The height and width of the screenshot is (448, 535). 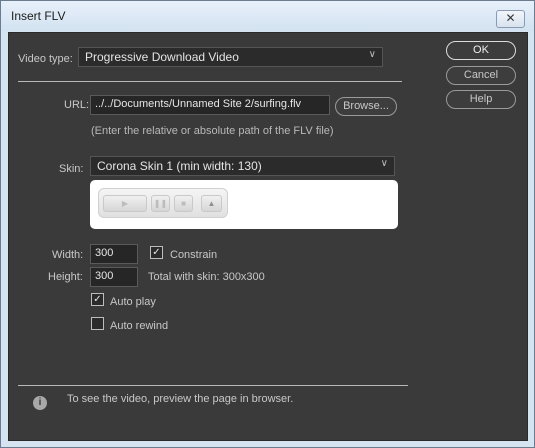 What do you see at coordinates (156, 252) in the screenshot?
I see `constrain-checkbox: ✓` at bounding box center [156, 252].